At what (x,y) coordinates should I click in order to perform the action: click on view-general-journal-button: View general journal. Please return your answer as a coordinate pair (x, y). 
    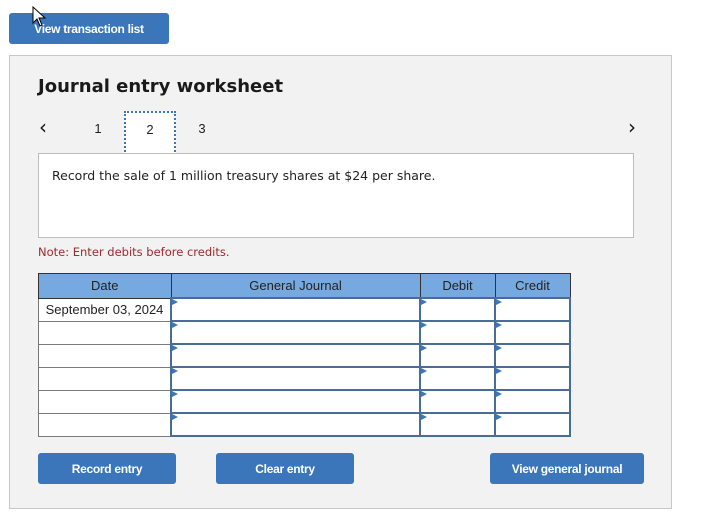
    Looking at the image, I should click on (567, 468).